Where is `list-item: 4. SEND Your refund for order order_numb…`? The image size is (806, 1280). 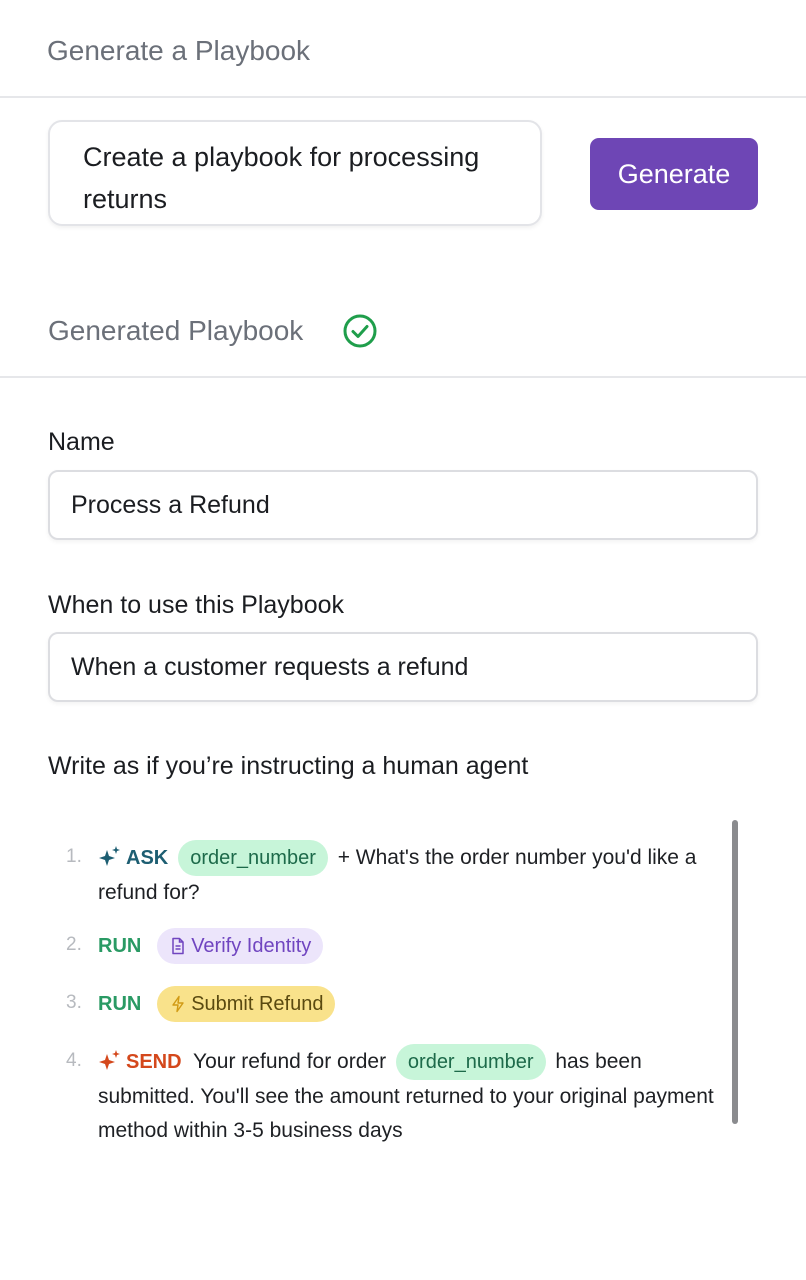 list-item: 4. SEND Your refund for order order_numb… is located at coordinates (390, 1096).